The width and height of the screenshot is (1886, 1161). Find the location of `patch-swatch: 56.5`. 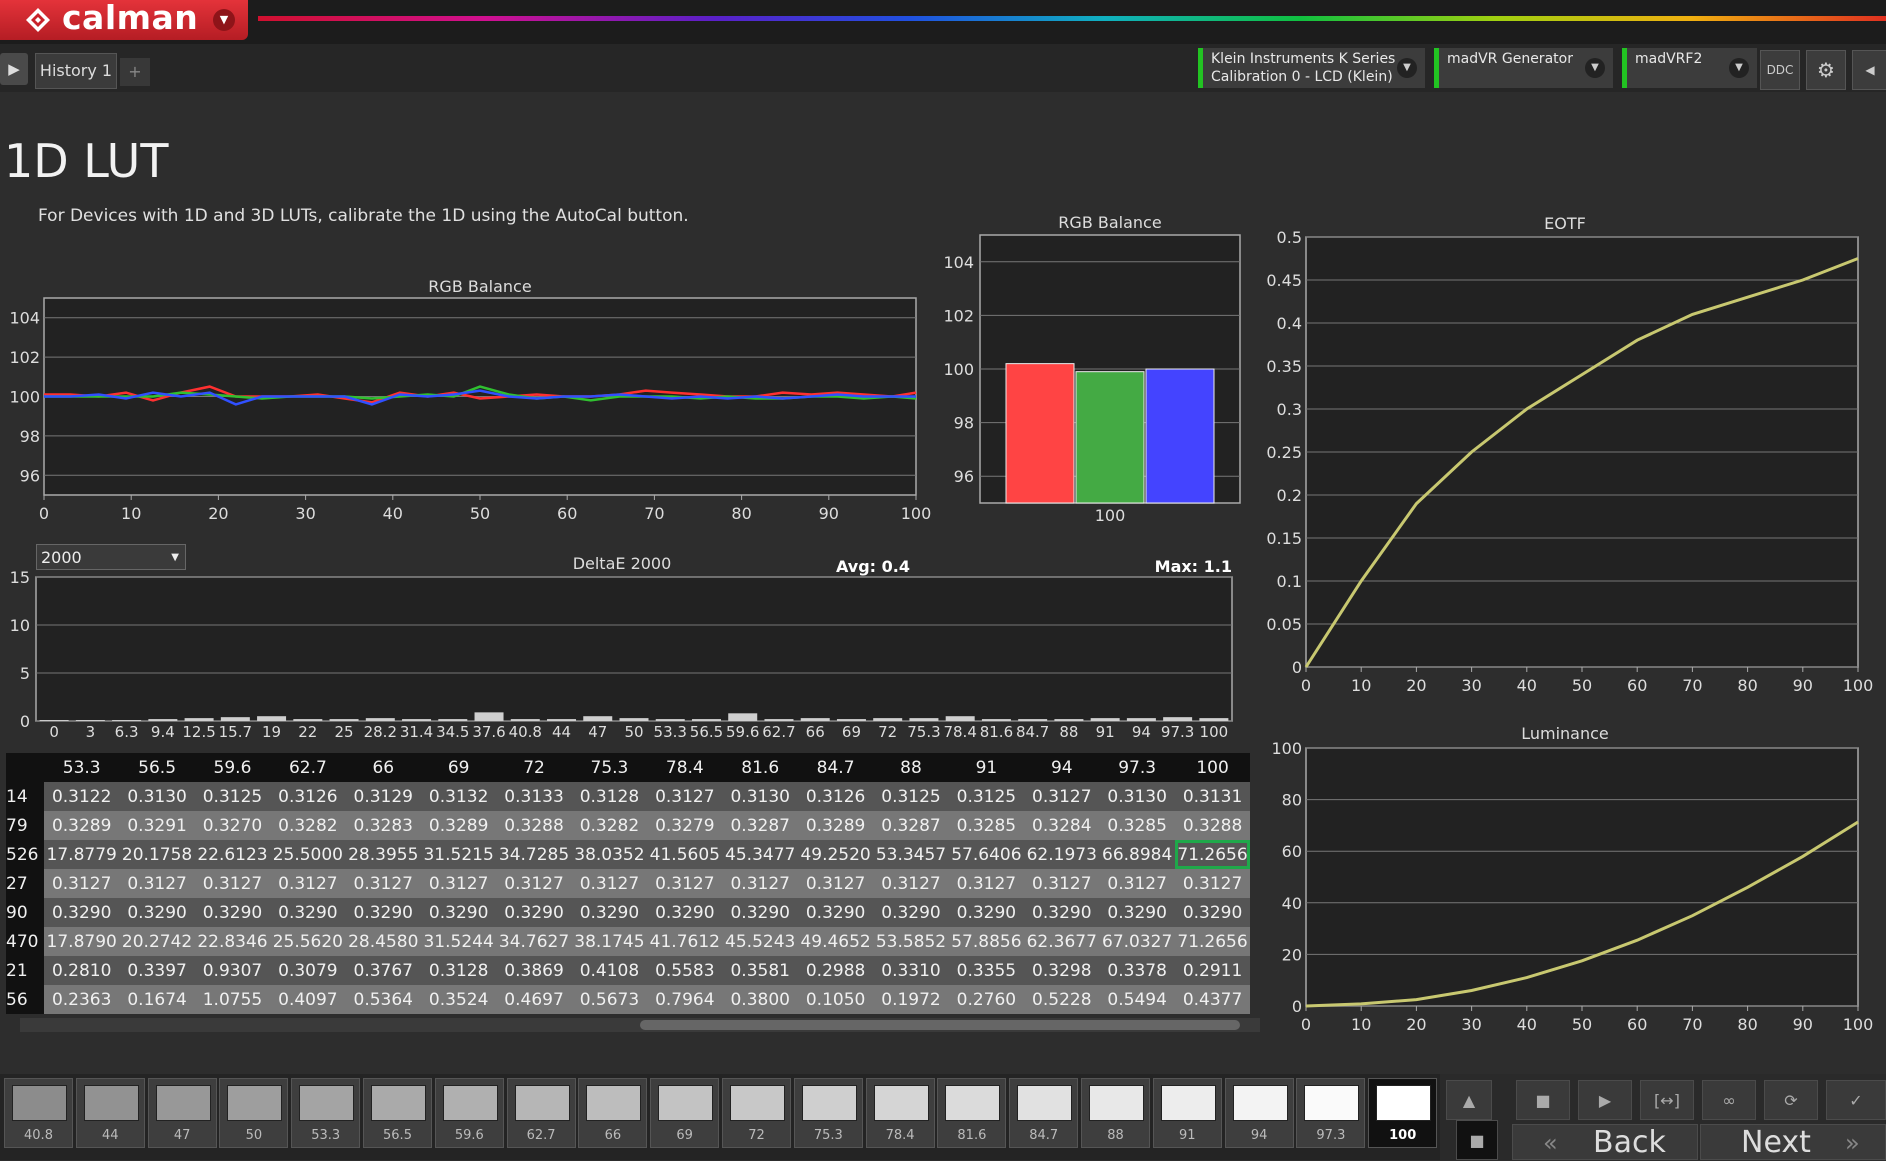

patch-swatch: 56.5 is located at coordinates (397, 1113).